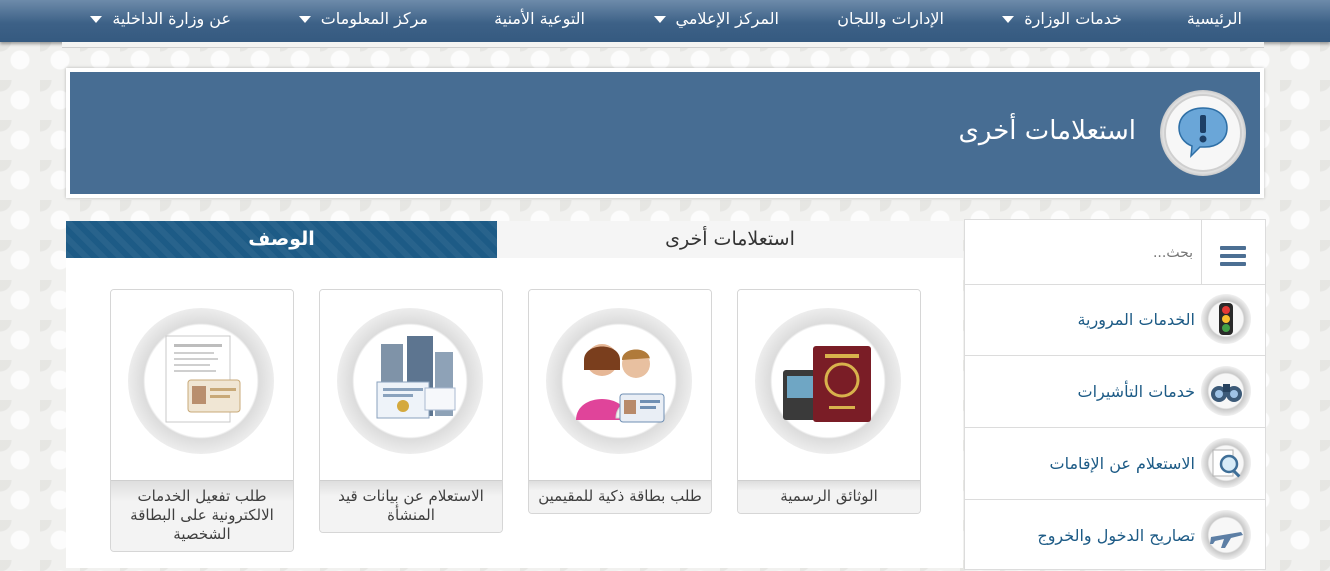 The width and height of the screenshot is (1330, 571). Describe the element at coordinates (1047, 131) in the screenshot. I see `page-title: استعلامات أخرى` at that location.